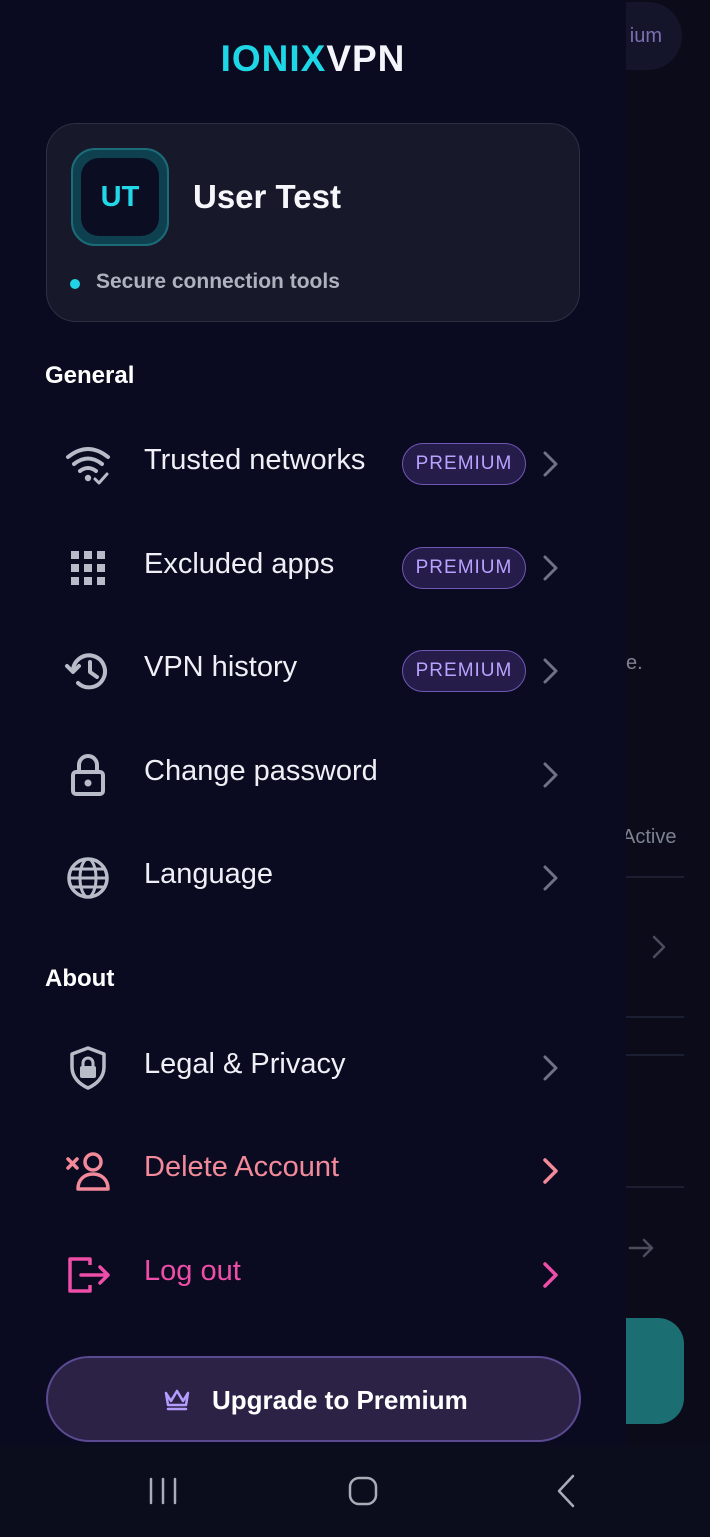 Image resolution: width=710 pixels, height=1537 pixels. What do you see at coordinates (88, 568) in the screenshot?
I see `apps-grid-icon` at bounding box center [88, 568].